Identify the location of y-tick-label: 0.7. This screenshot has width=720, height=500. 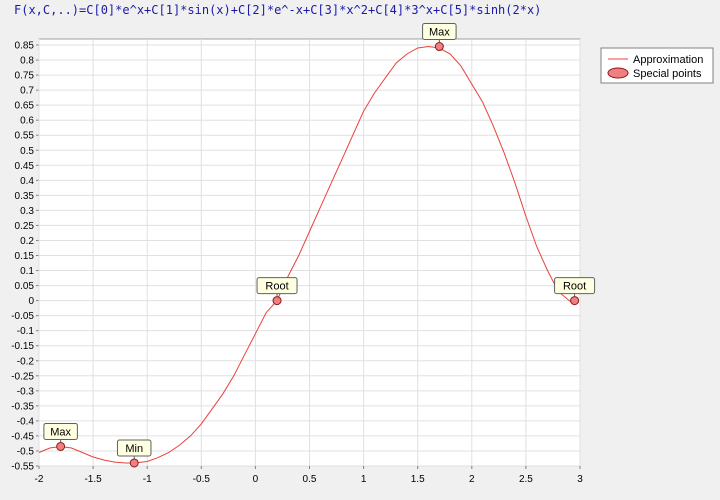
(27, 91).